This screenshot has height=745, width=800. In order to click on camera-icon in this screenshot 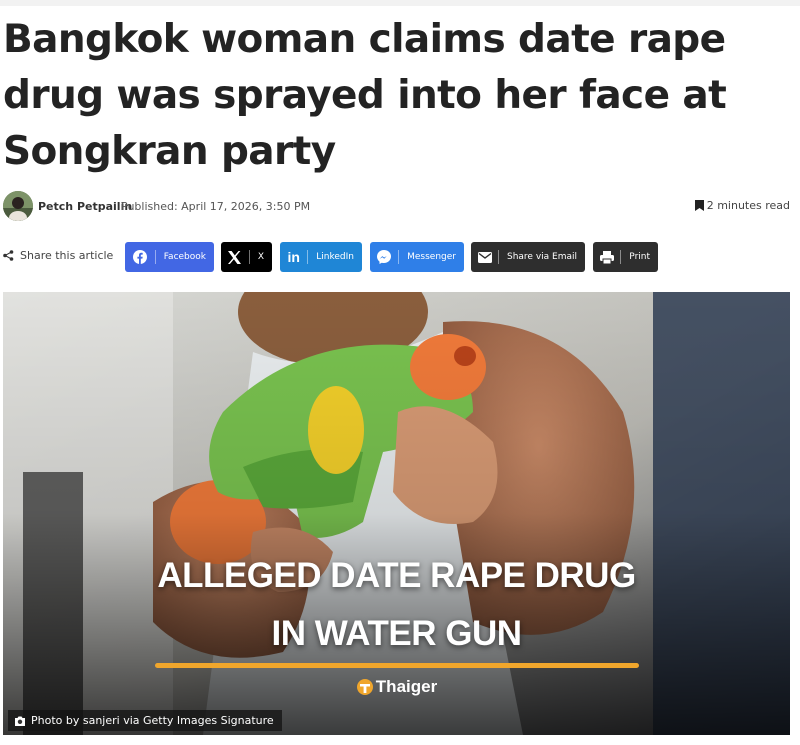, I will do `click(20, 721)`.